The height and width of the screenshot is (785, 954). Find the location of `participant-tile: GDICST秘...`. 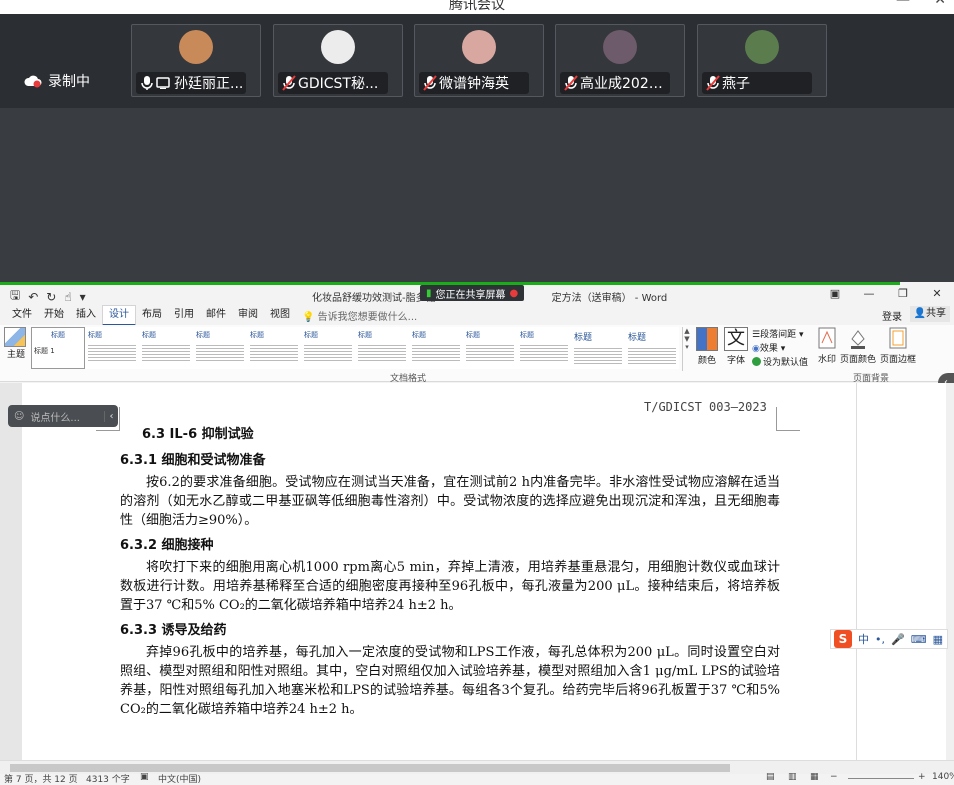

participant-tile: GDICST秘... is located at coordinates (338, 60).